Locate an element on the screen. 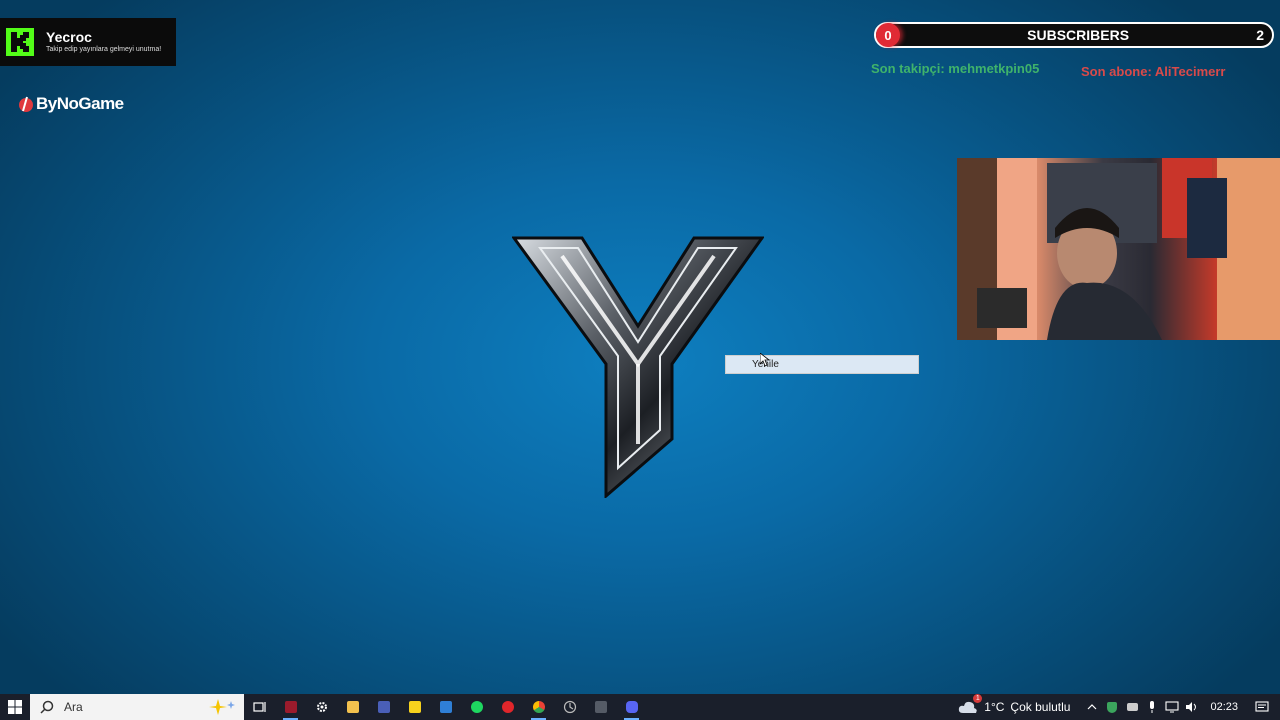 The height and width of the screenshot is (720, 1280). bynogame-icon is located at coordinates (26, 104).